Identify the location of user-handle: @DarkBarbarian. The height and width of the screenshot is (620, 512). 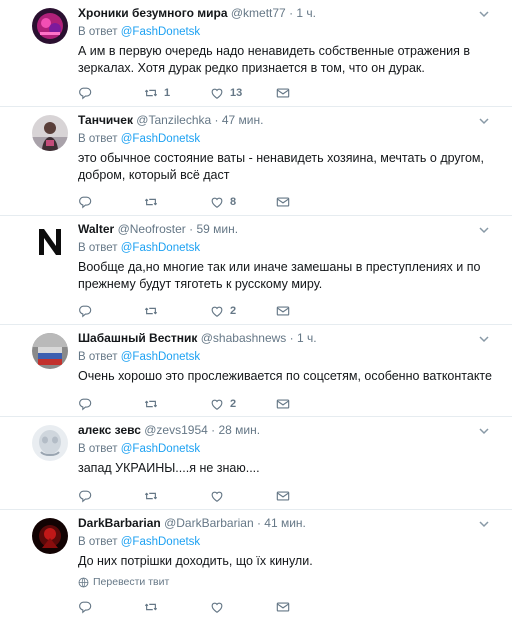
(209, 523).